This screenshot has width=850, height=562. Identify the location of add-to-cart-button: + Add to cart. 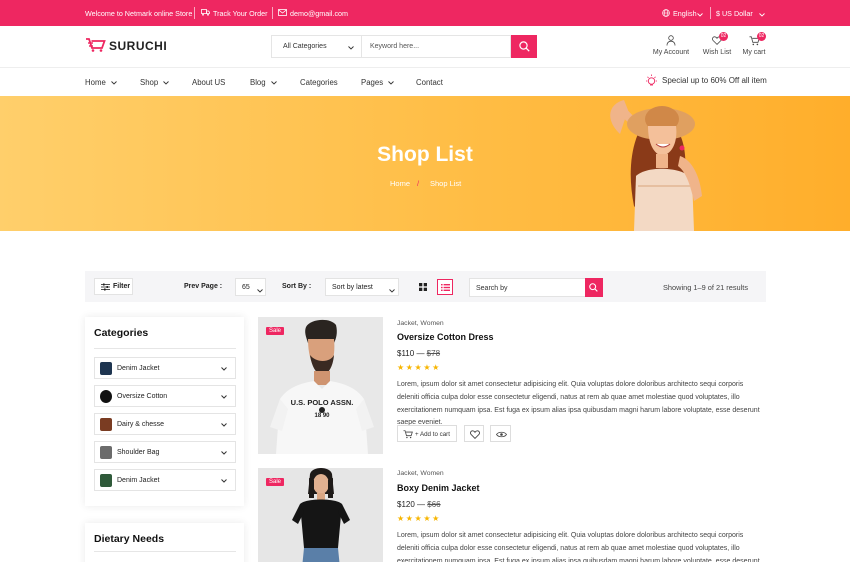
(427, 433).